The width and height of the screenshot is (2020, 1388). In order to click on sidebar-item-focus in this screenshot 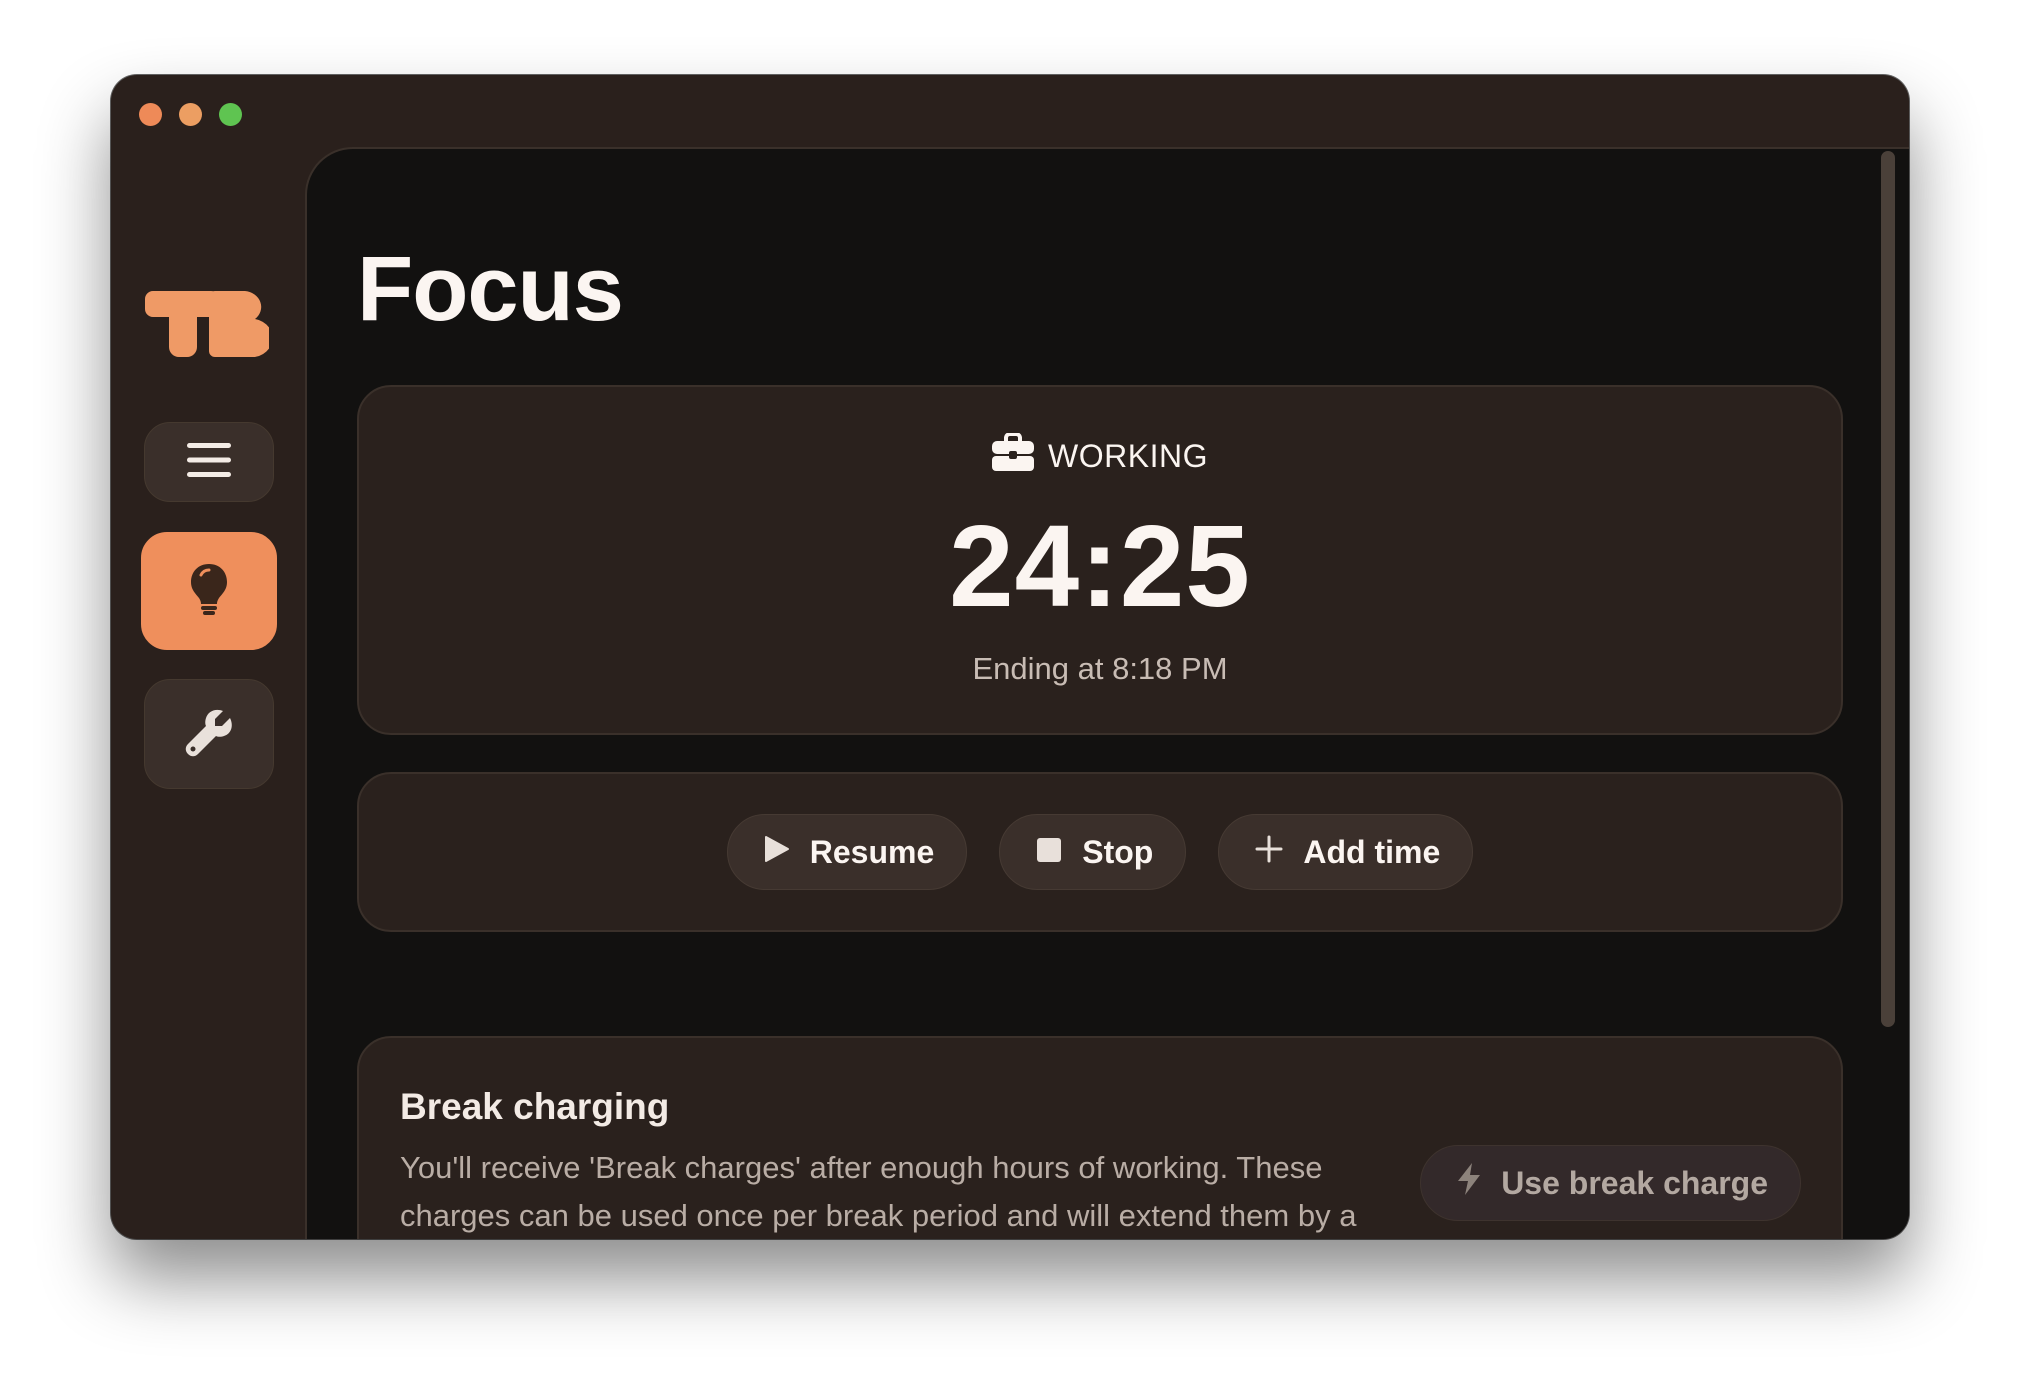, I will do `click(209, 591)`.